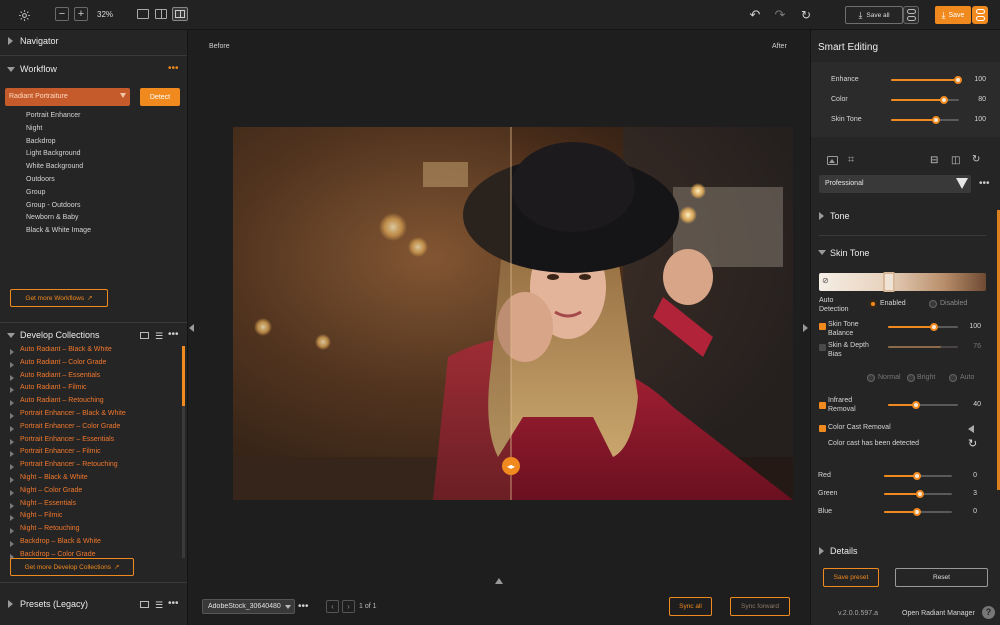 The width and height of the screenshot is (1000, 625). What do you see at coordinates (54, 604) in the screenshot?
I see `presets-title: Presets (Legacy)` at bounding box center [54, 604].